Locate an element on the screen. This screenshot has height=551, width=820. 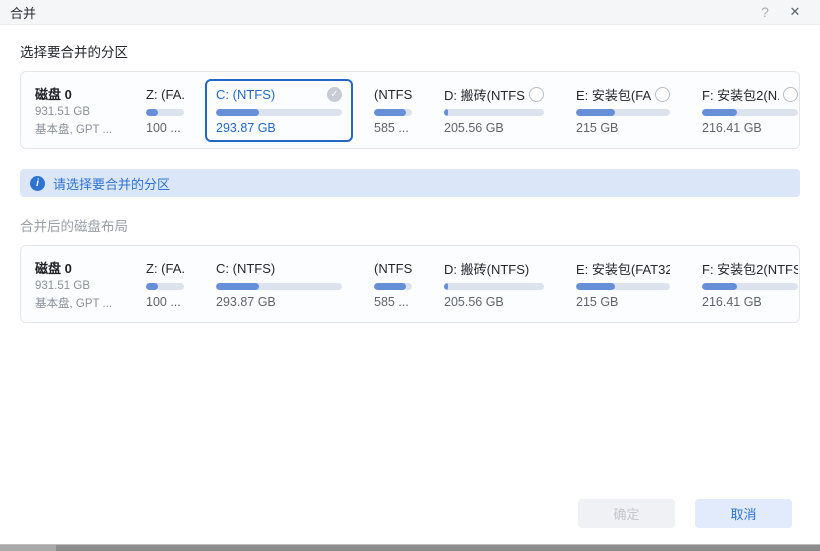
dialog-footer: 确定 取消 is located at coordinates (685, 513).